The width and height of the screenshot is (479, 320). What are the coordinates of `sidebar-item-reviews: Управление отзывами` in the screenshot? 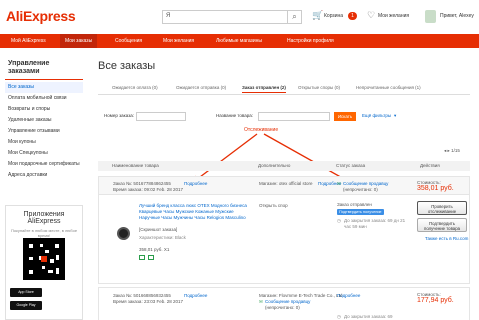 It's located at (44, 131).